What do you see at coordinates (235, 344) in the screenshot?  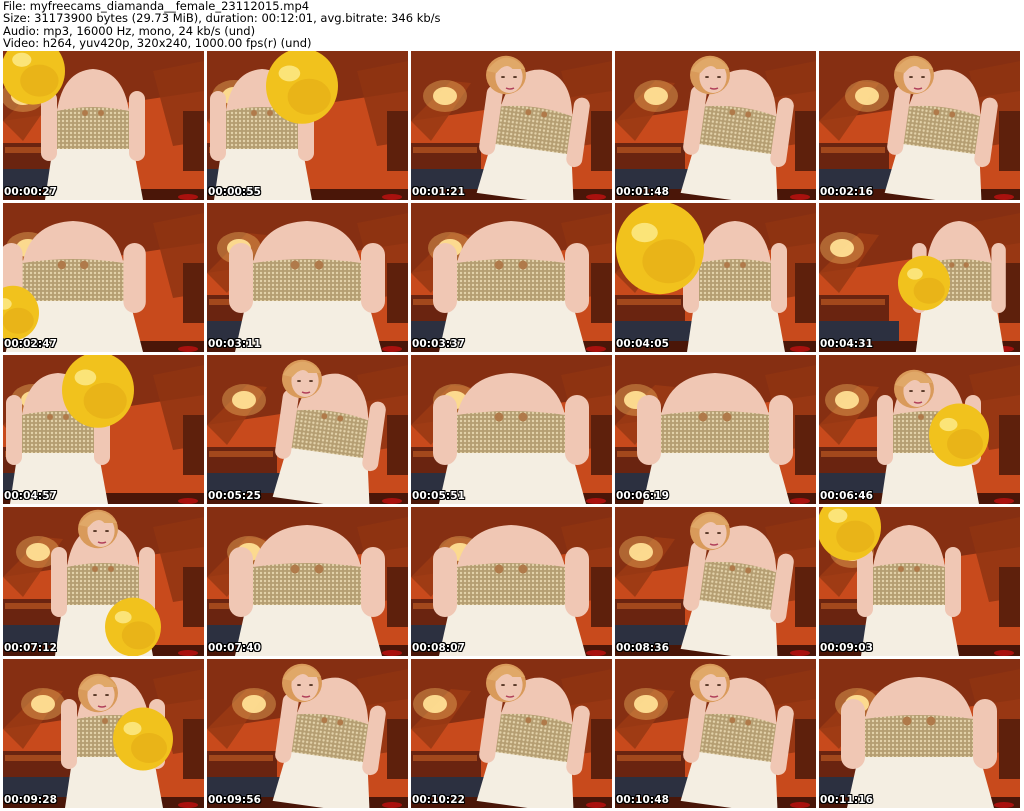 I see `thumbnail-timestamp: 00:03:11` at bounding box center [235, 344].